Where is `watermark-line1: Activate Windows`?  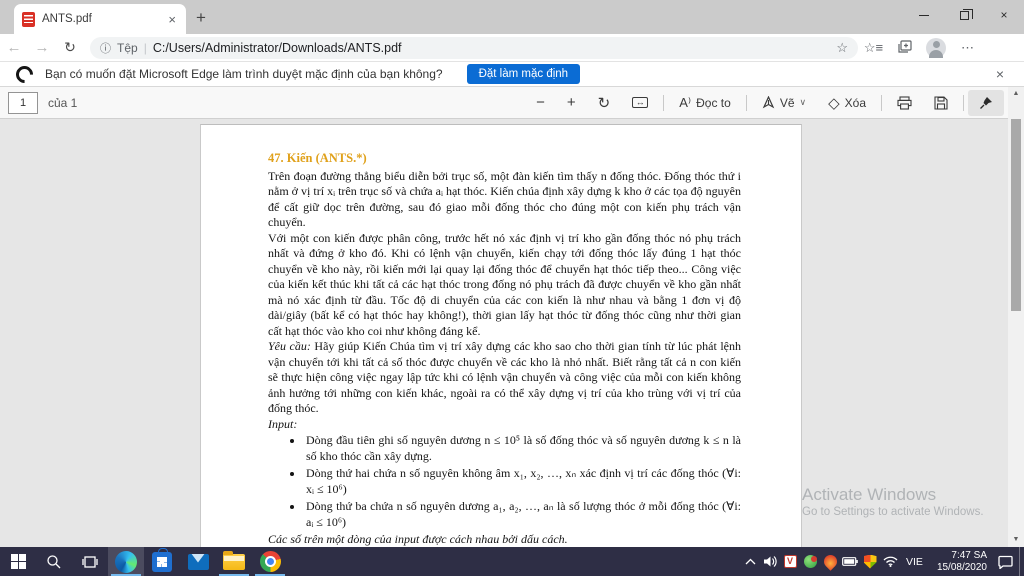
watermark-line1: Activate Windows is located at coordinates (869, 494).